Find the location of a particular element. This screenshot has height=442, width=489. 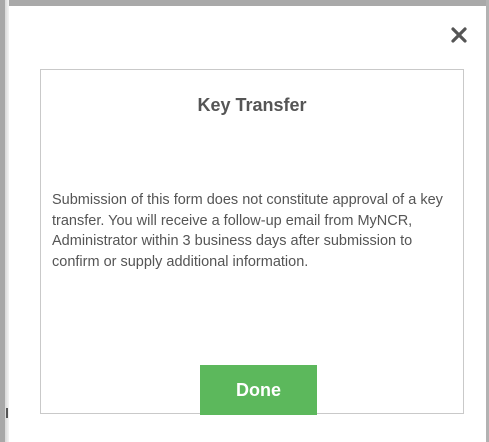

close-icon is located at coordinates (459, 35).